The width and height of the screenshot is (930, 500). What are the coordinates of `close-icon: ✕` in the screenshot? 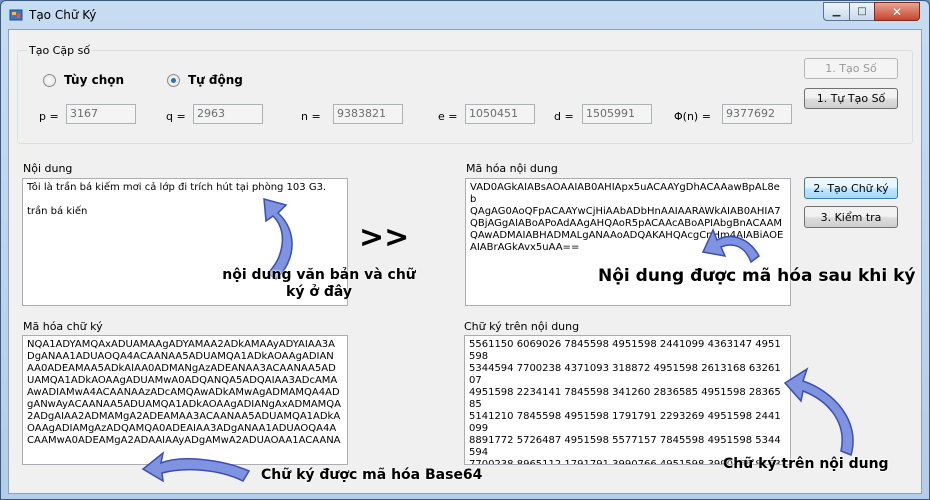 It's located at (897, 11).